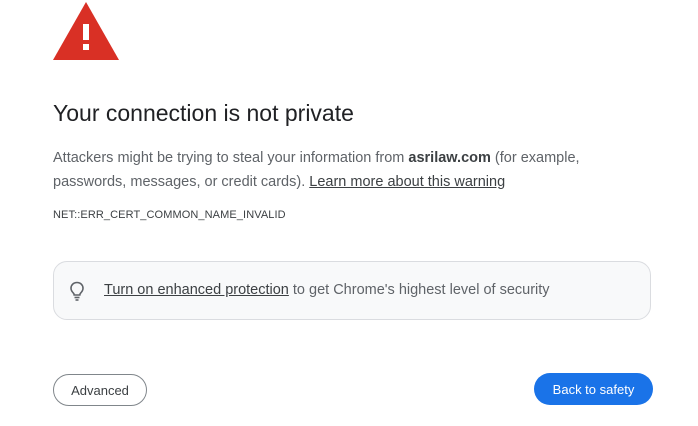  Describe the element at coordinates (169, 215) in the screenshot. I see `error-code: NET::ERR_CERT_COMMON_NAME_INVALID` at that location.